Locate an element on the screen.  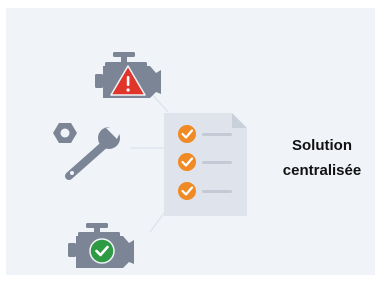
engine-ok-icon is located at coordinates (101, 245).